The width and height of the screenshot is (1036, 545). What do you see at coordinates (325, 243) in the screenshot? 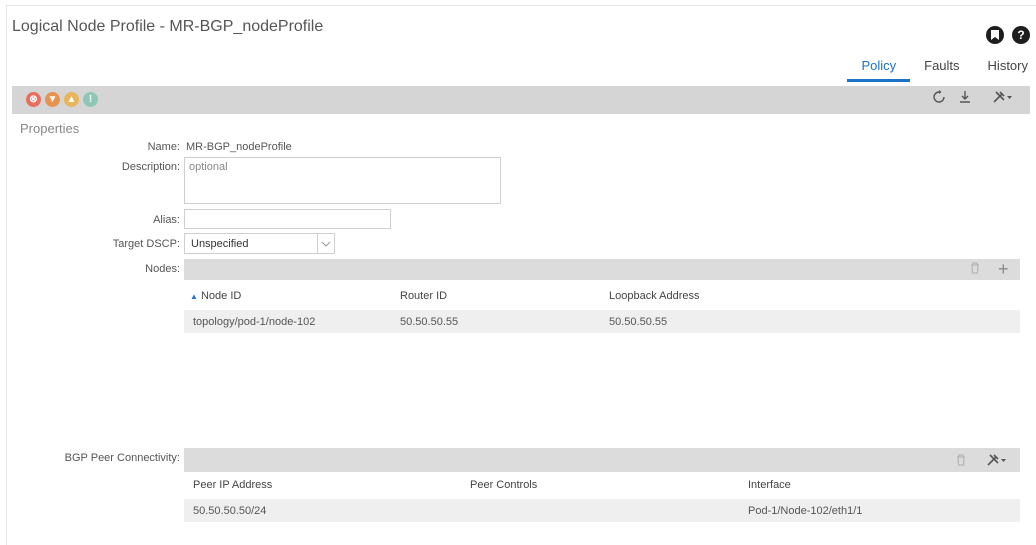
I see `chevron-down-icon` at bounding box center [325, 243].